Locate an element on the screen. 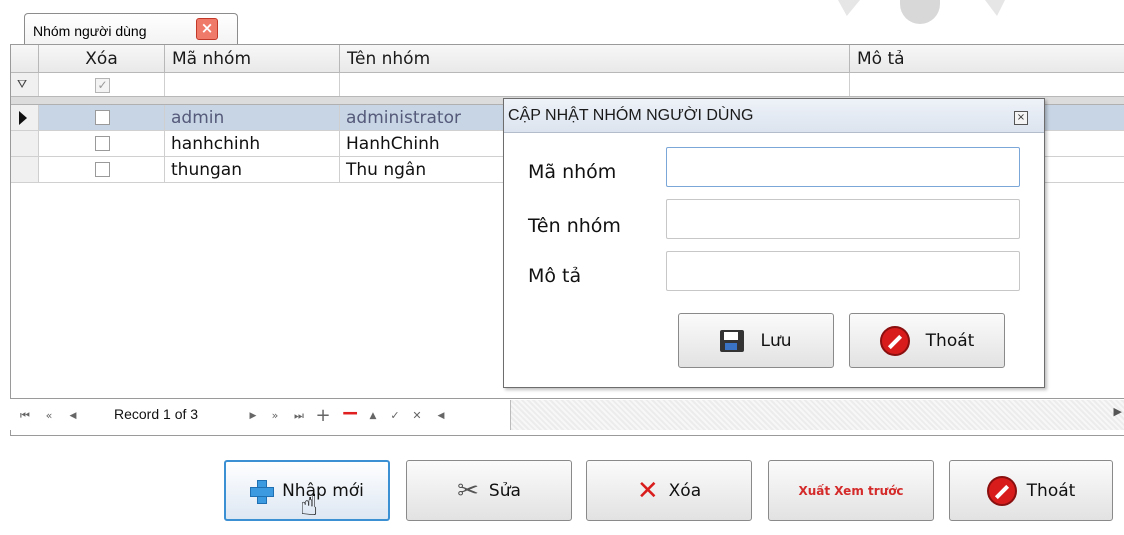  delete-record-icon: − is located at coordinates (349, 414).